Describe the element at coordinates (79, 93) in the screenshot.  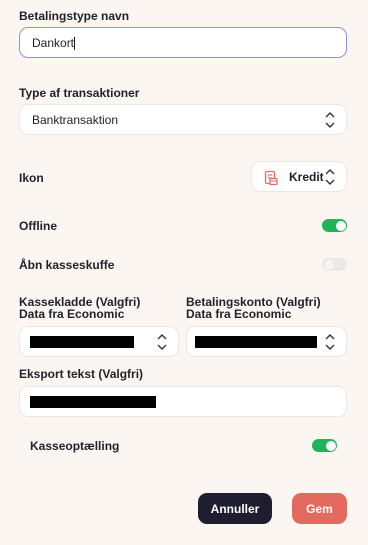
I see `transaction-type-label: Type af transaktioner` at that location.